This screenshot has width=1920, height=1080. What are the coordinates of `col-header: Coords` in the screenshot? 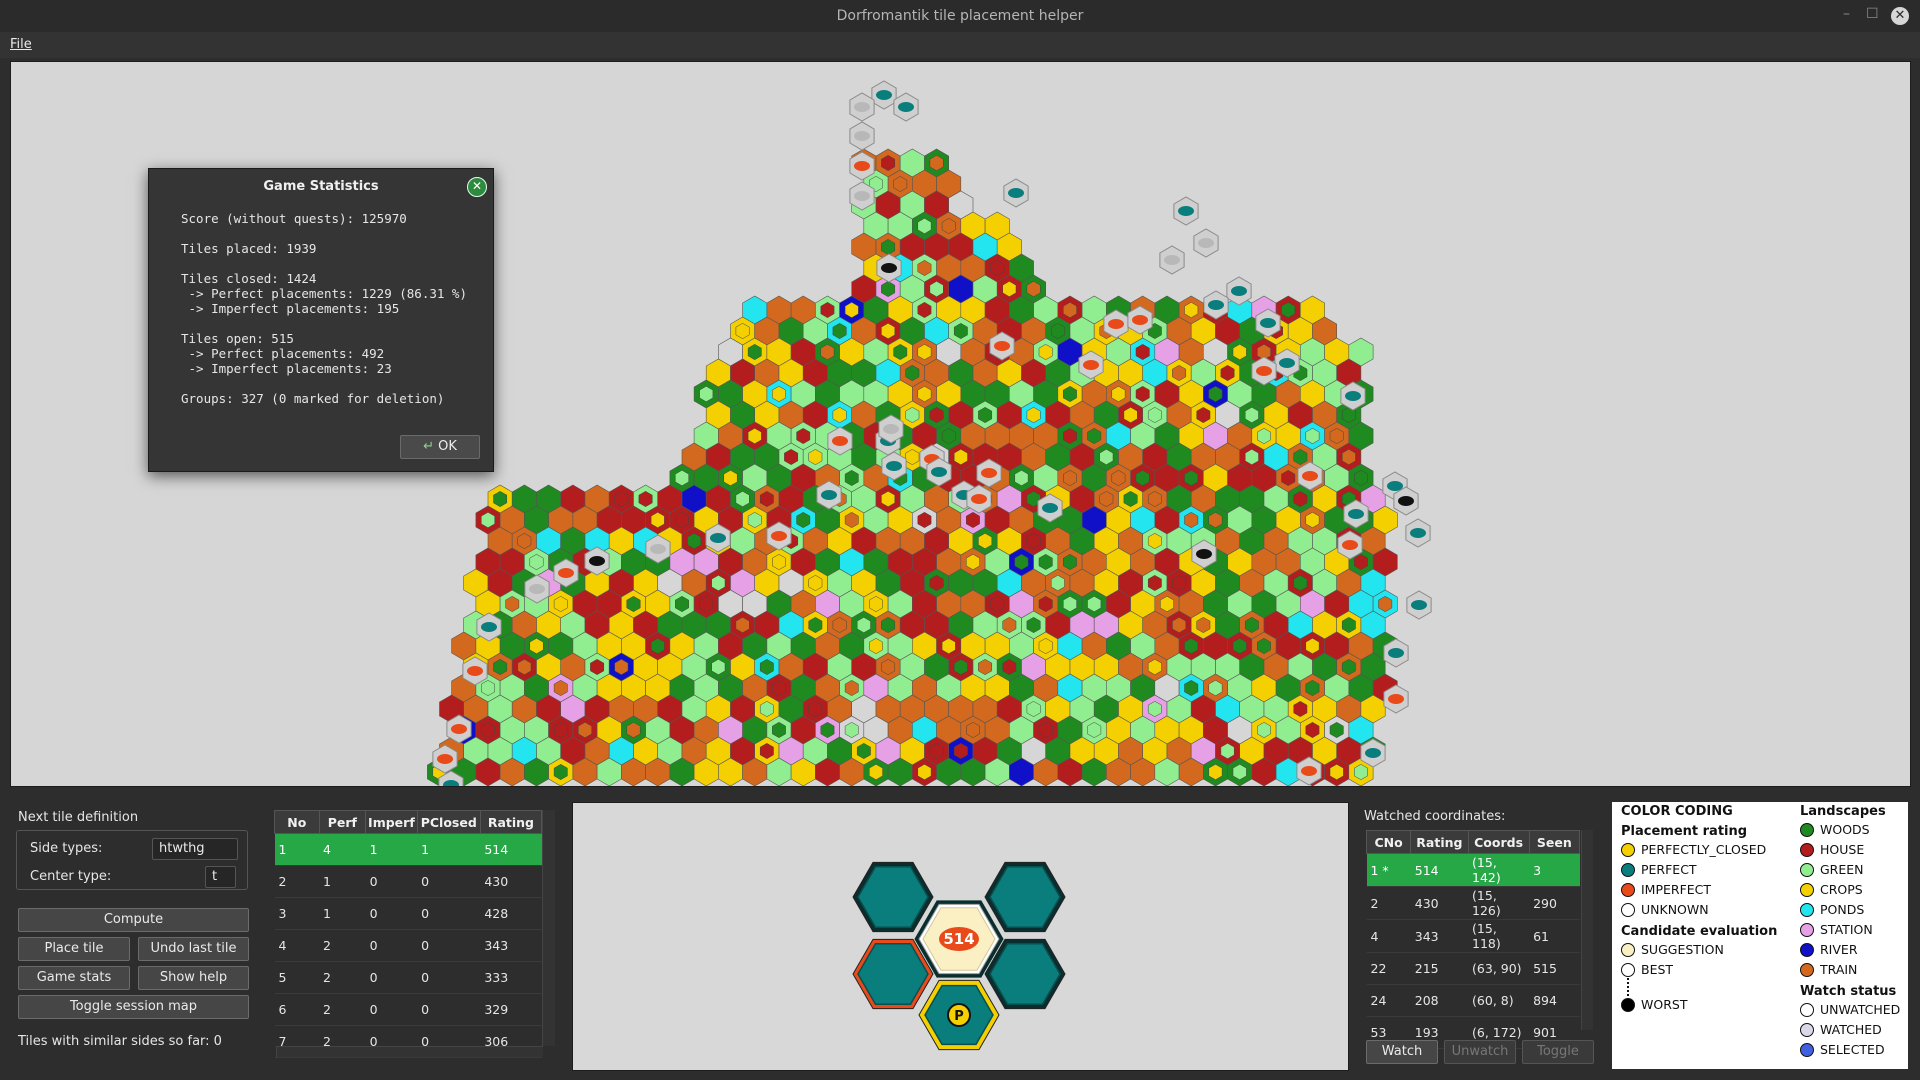 It's located at (1498, 842).